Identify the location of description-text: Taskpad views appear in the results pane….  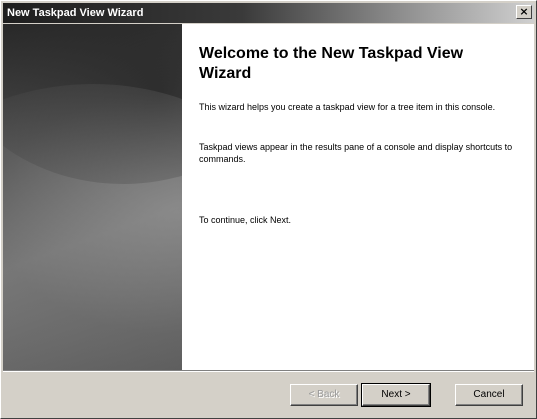
(356, 153).